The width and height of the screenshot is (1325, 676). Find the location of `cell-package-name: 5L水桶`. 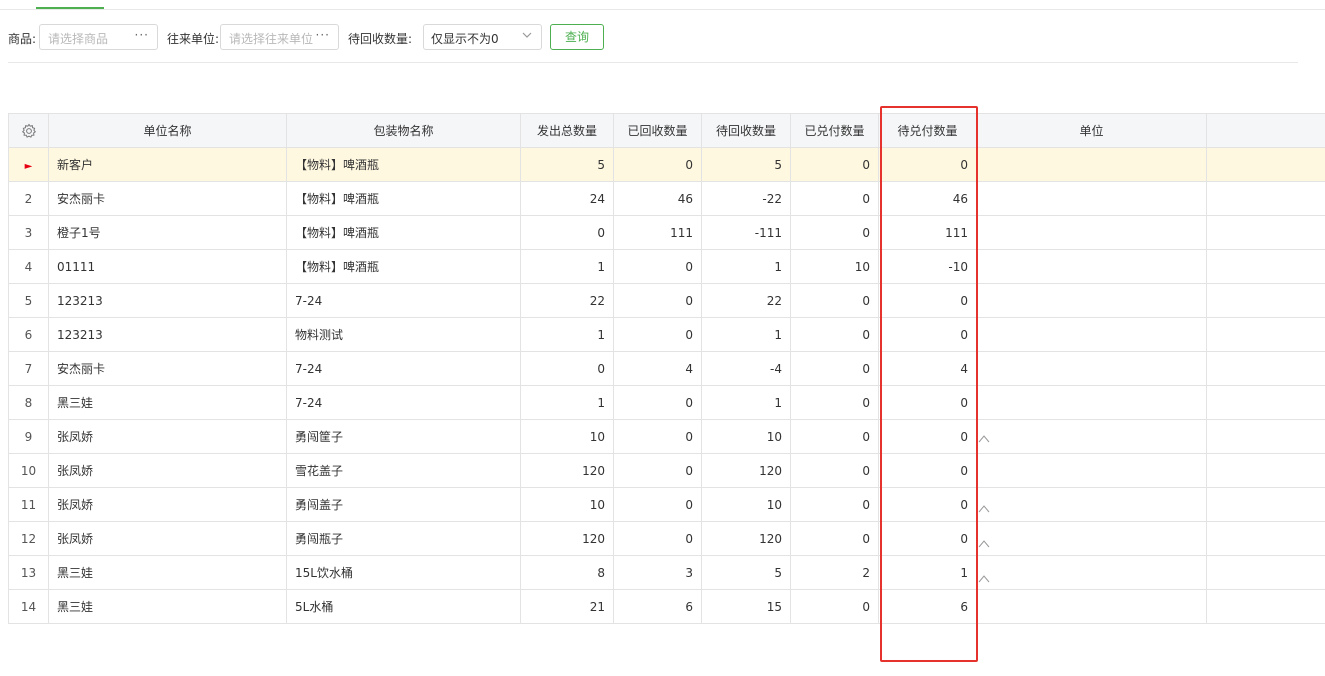

cell-package-name: 5L水桶 is located at coordinates (403, 606).